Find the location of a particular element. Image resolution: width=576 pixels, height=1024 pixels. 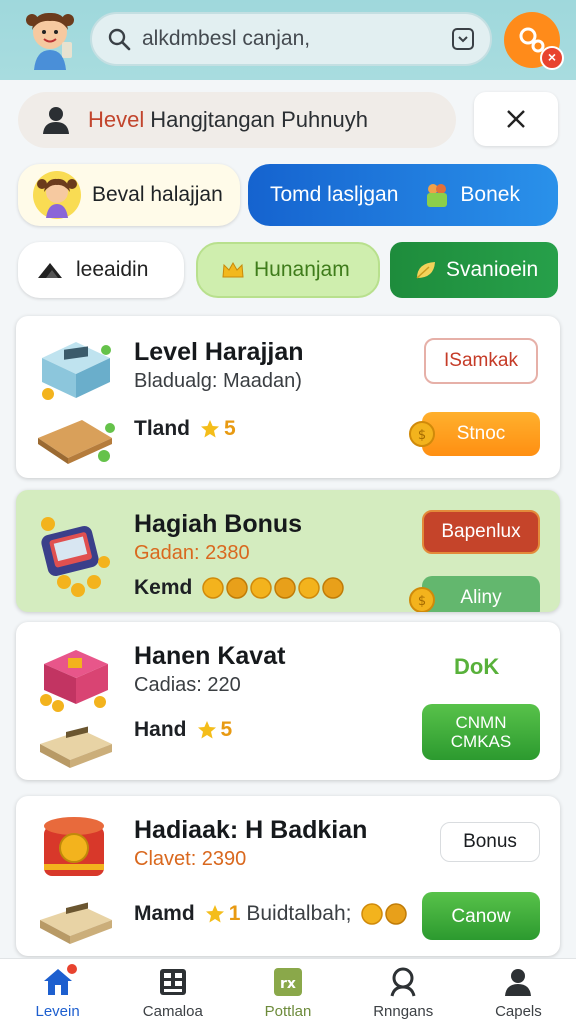

card-meta-extra: Buidtalbah; is located at coordinates (299, 913).